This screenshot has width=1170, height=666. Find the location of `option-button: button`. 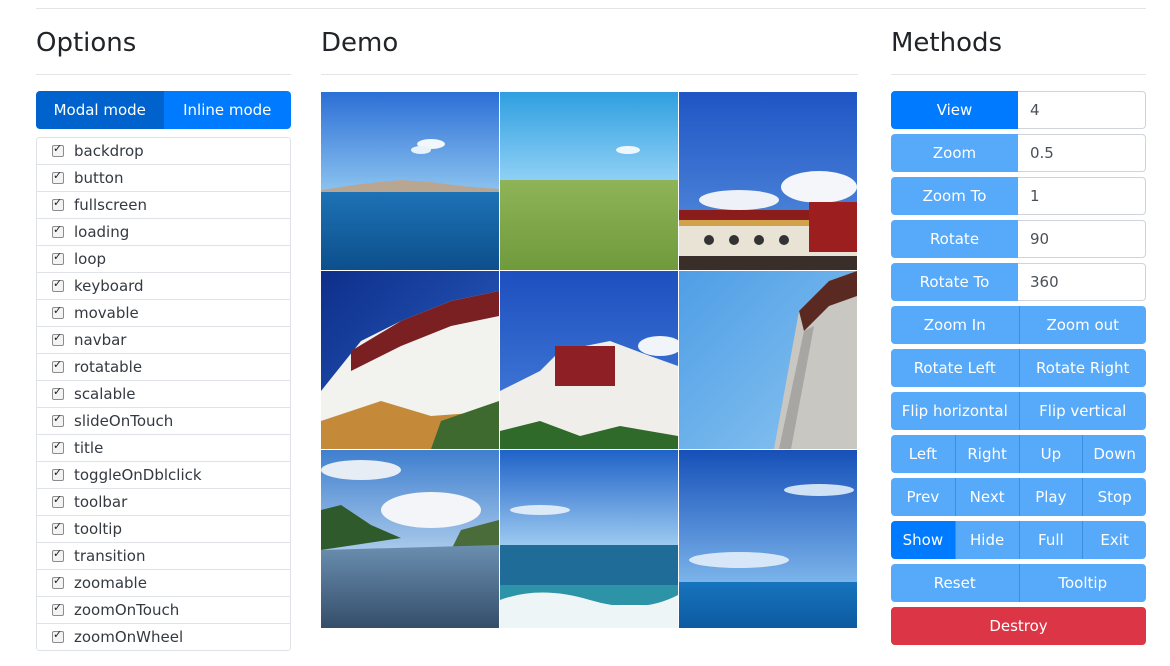

option-button: button is located at coordinates (163, 177).